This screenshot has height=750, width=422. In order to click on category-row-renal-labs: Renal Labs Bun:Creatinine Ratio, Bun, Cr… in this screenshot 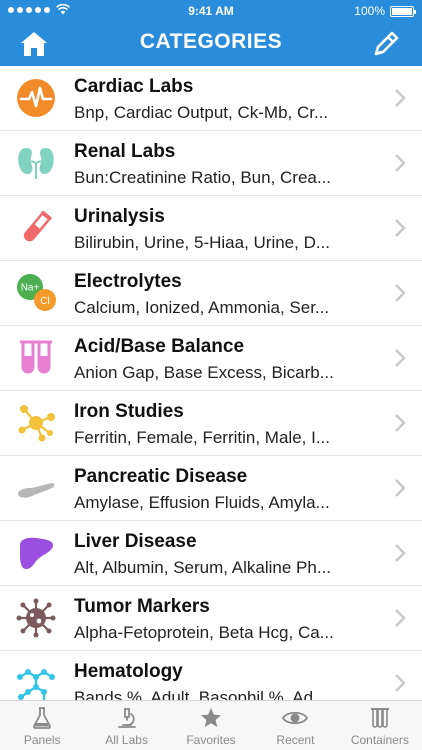, I will do `click(211, 163)`.